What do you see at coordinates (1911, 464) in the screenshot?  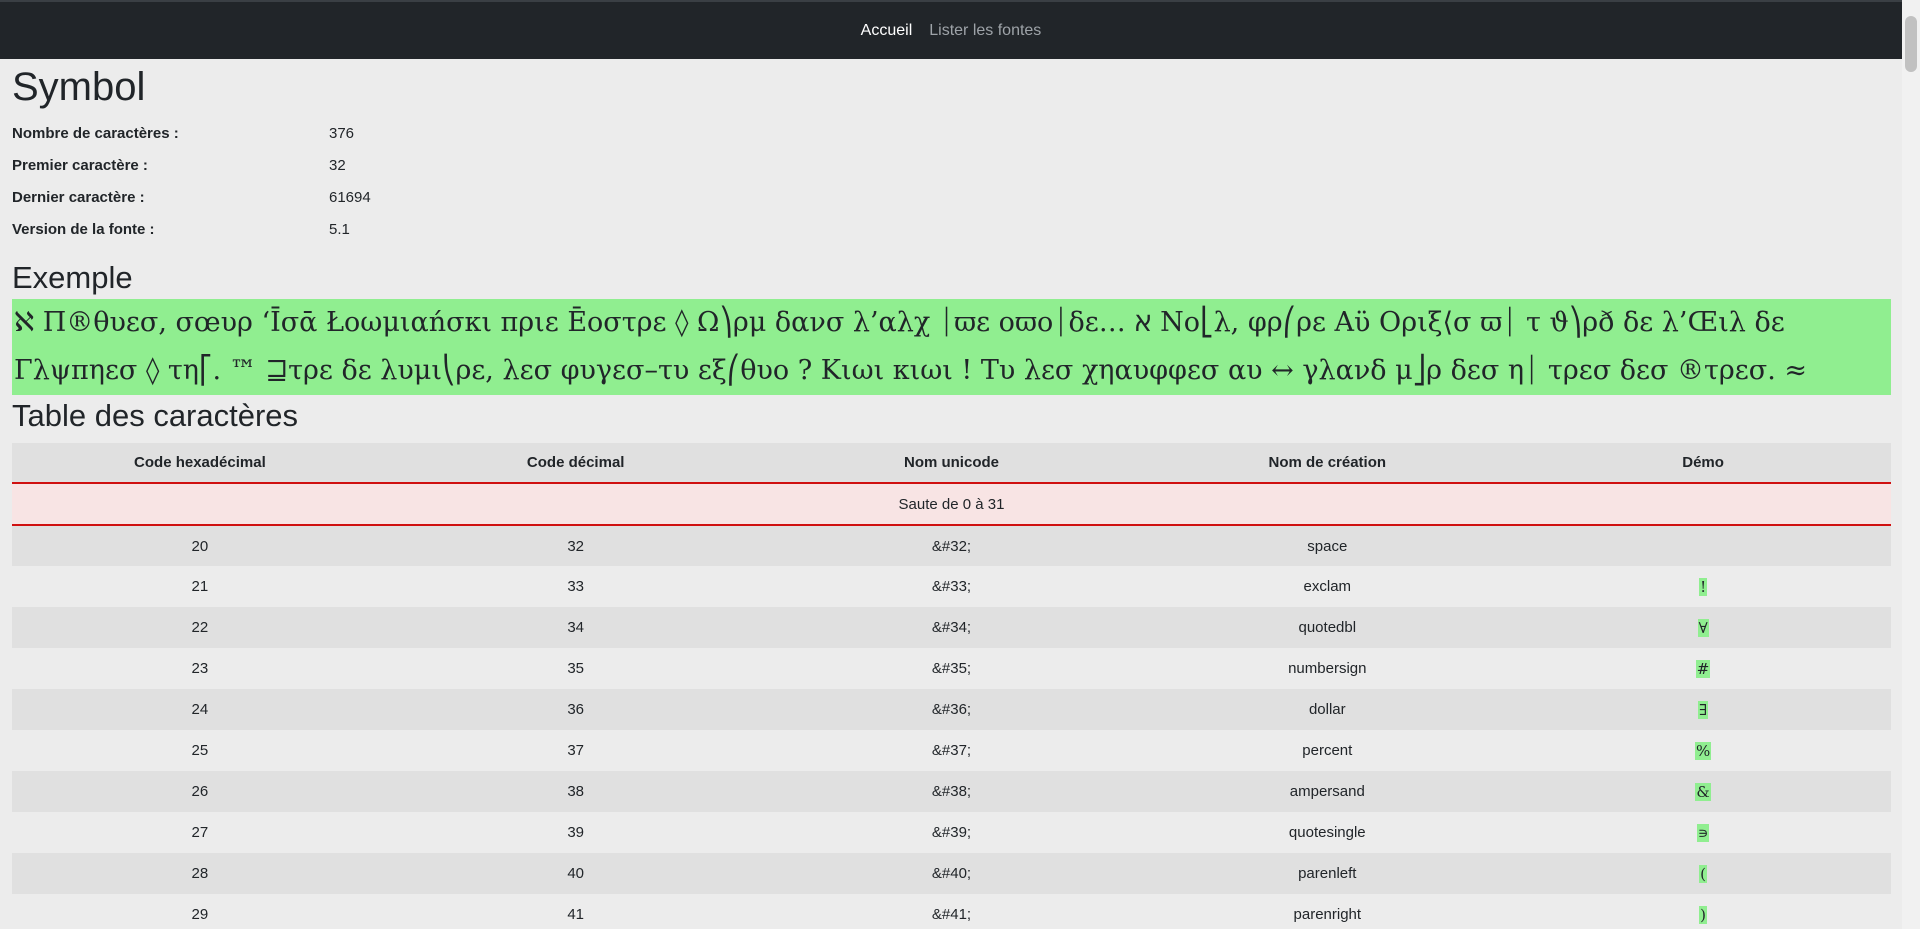 I see `vertical-scrollbar` at bounding box center [1911, 464].